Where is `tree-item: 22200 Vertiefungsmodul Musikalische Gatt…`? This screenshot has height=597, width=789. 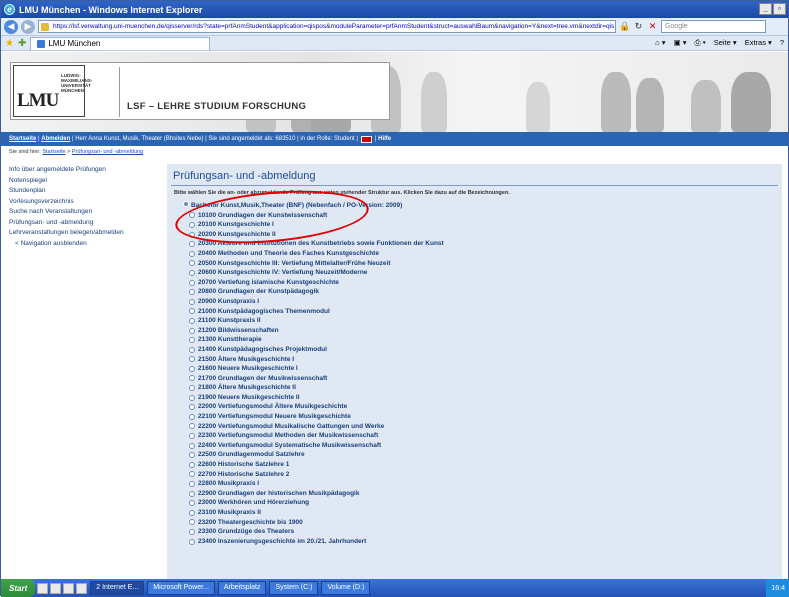 tree-item: 22200 Vertiefungsmodul Musikalische Gatt… is located at coordinates (485, 427).